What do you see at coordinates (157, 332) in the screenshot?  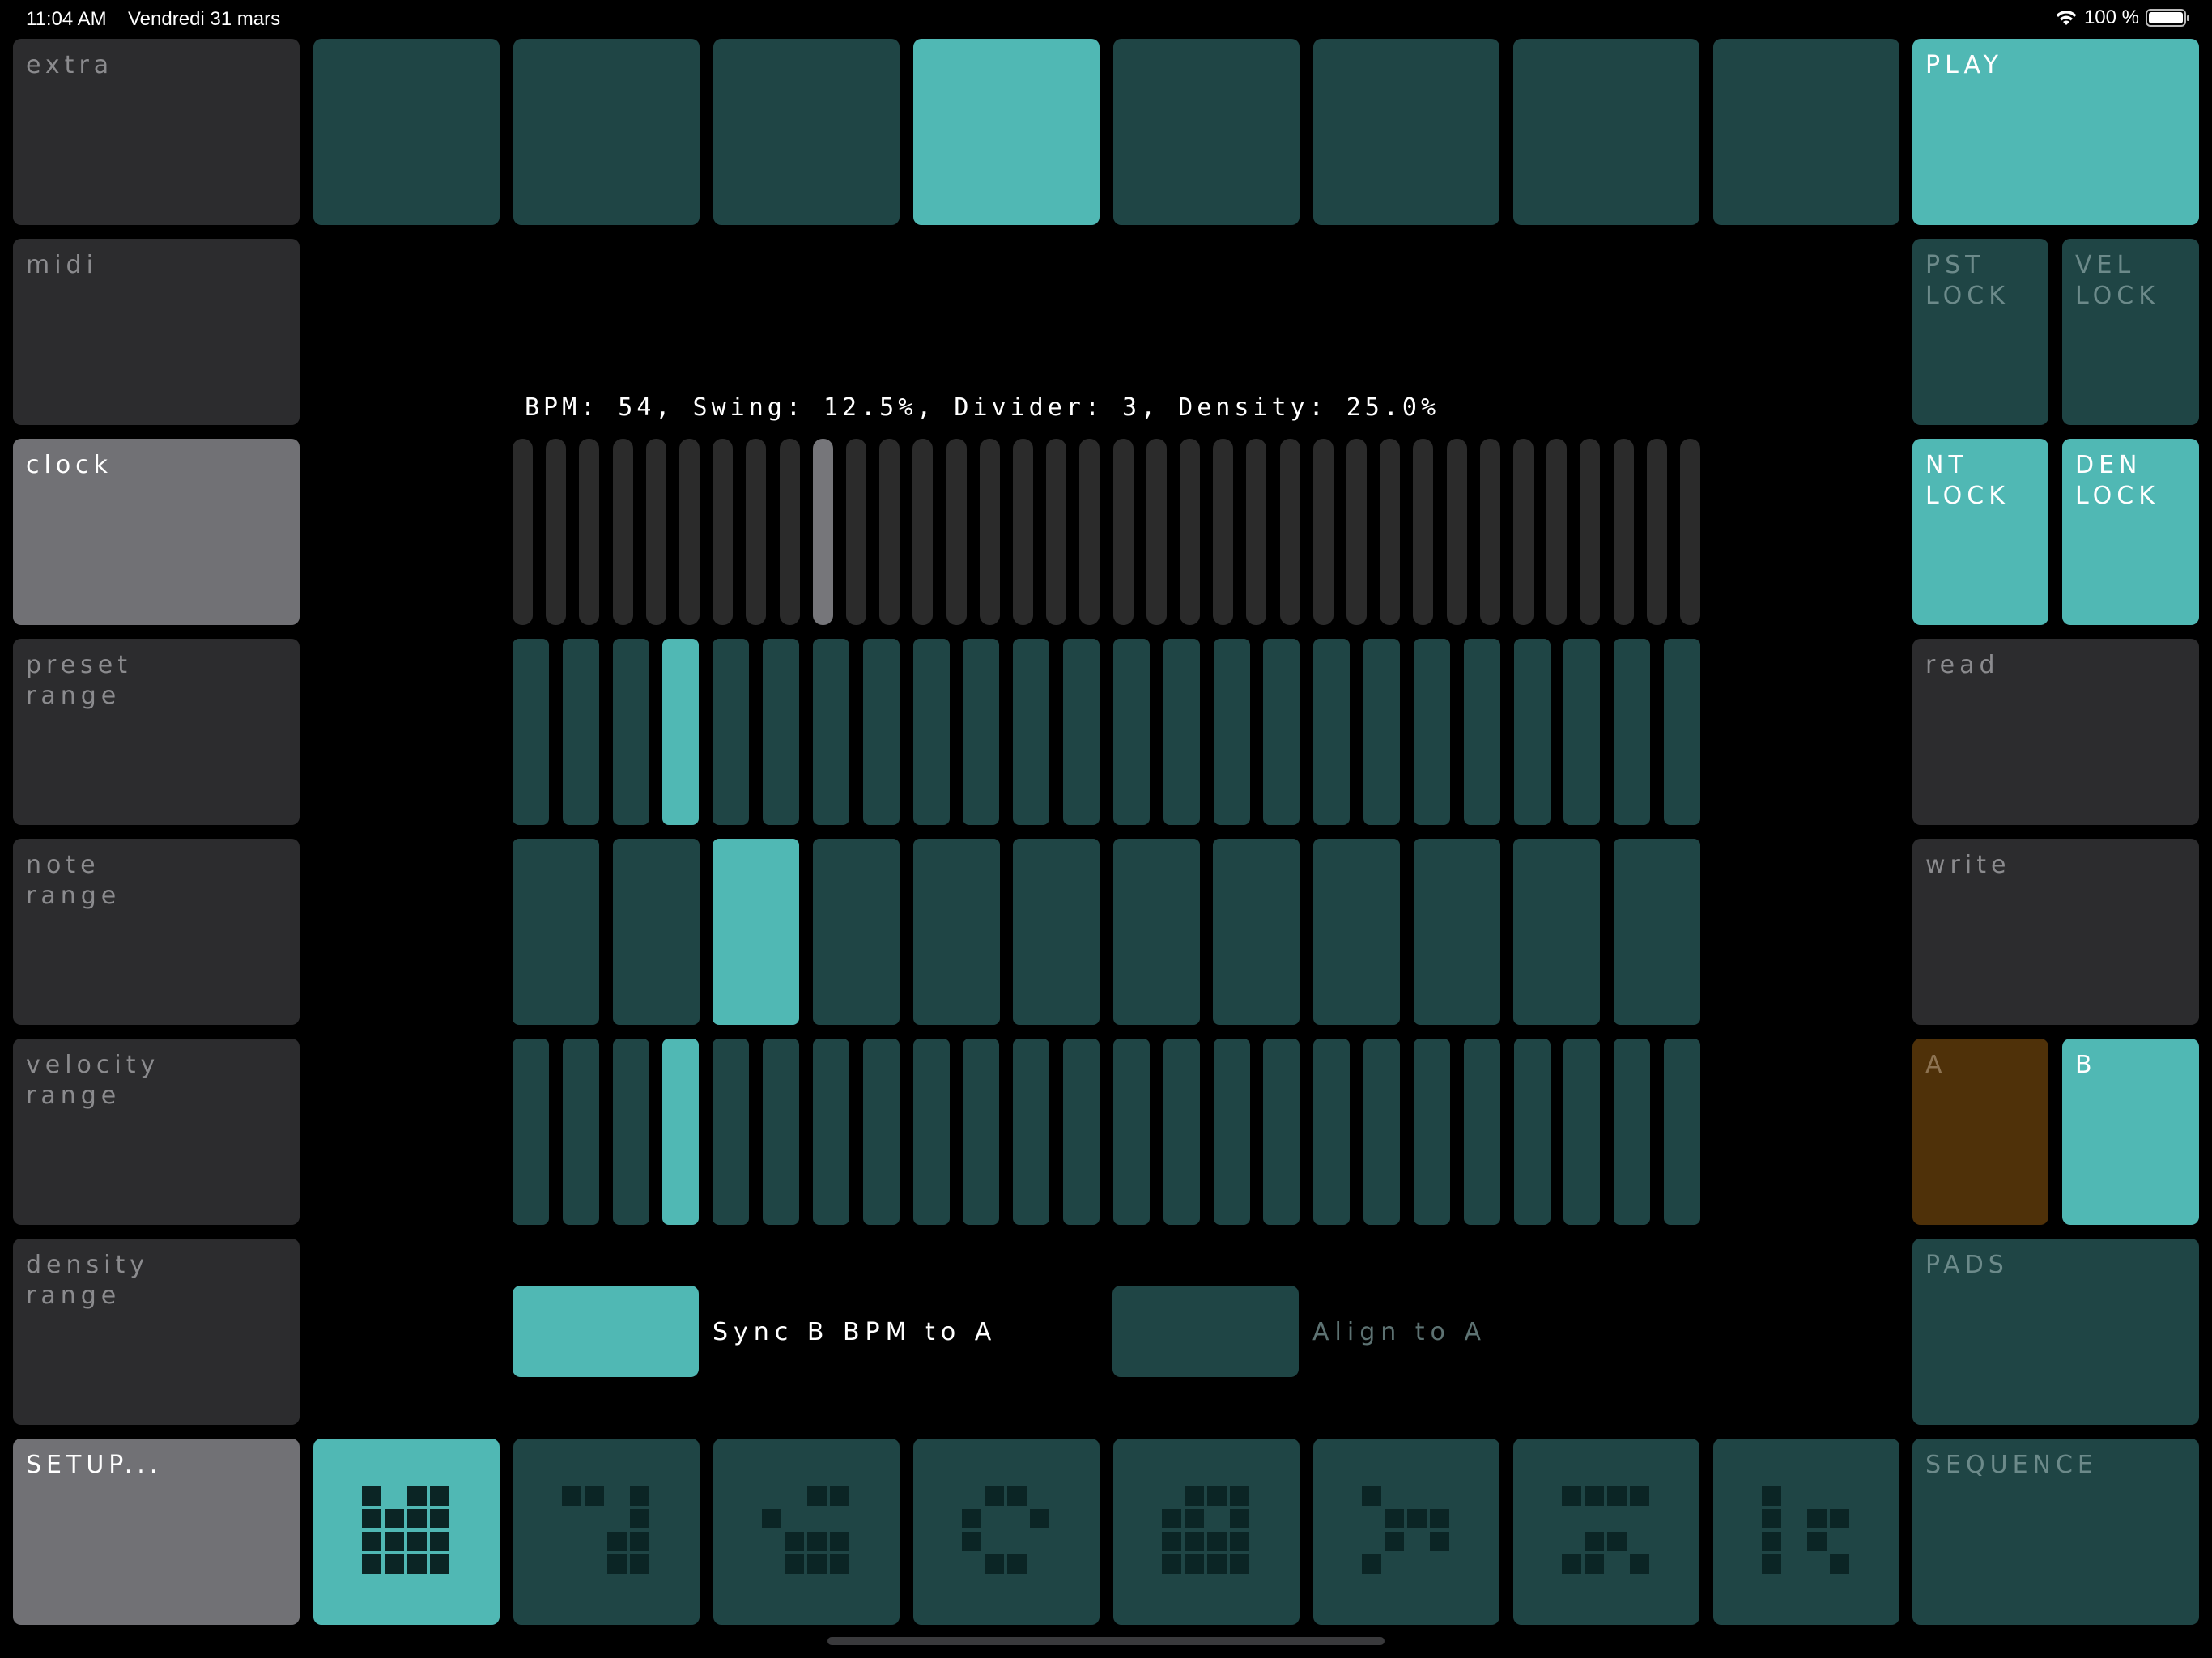 I see `midi-button: midi` at bounding box center [157, 332].